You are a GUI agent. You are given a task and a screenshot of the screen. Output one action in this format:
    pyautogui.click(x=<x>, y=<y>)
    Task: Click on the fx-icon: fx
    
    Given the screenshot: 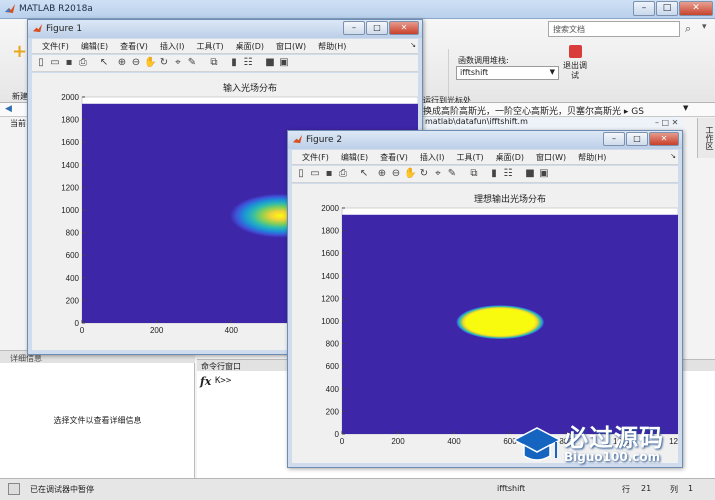 What is the action you would take?
    pyautogui.click(x=205, y=381)
    